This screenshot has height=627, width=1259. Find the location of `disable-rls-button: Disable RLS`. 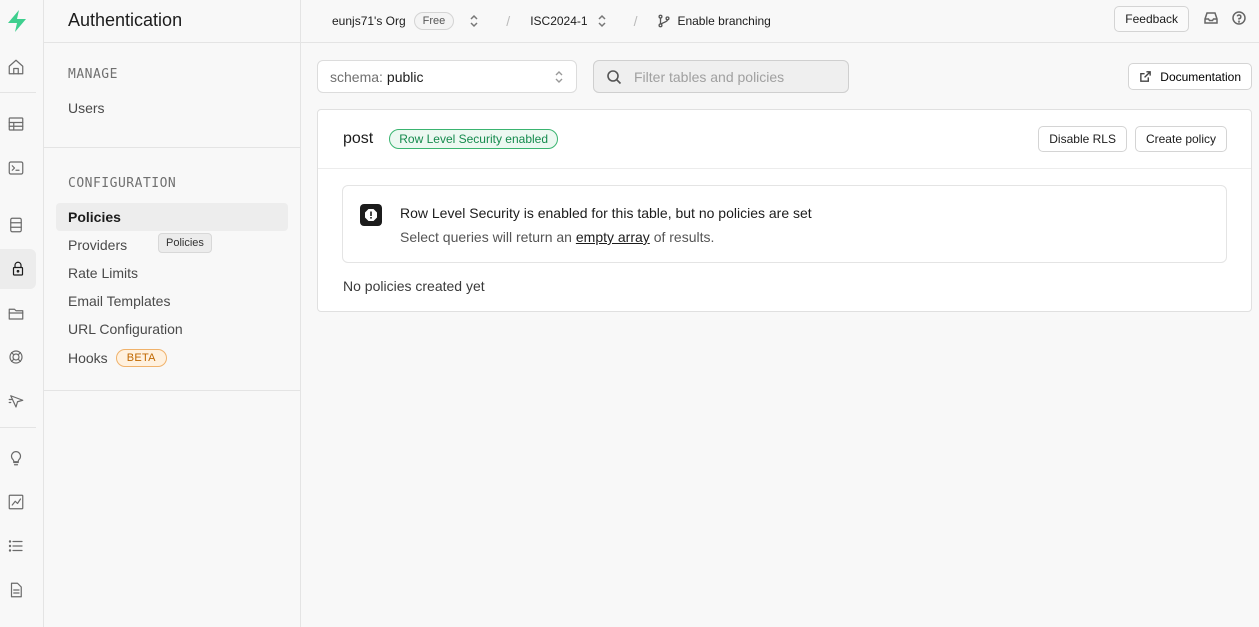

disable-rls-button: Disable RLS is located at coordinates (1082, 139).